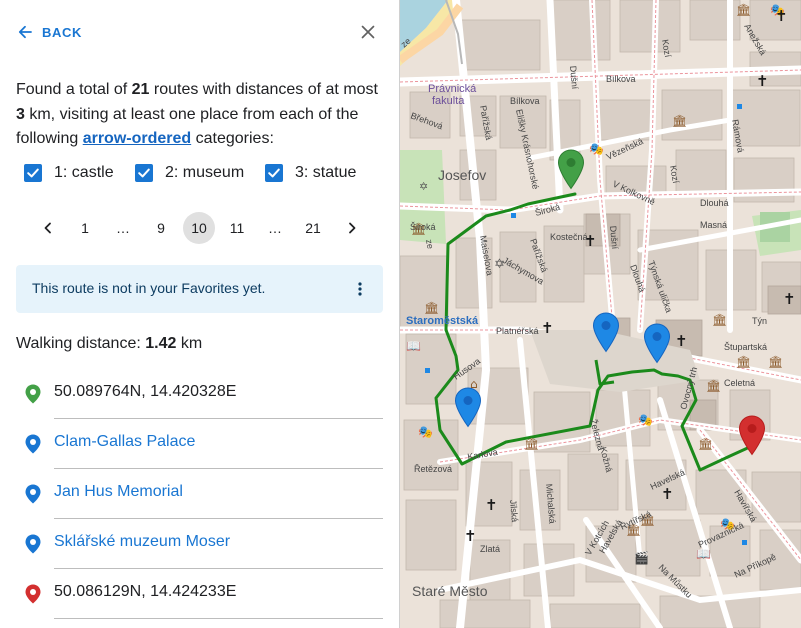 The width and height of the screenshot is (801, 628). I want to click on map-label: Jilská, so click(514, 510).